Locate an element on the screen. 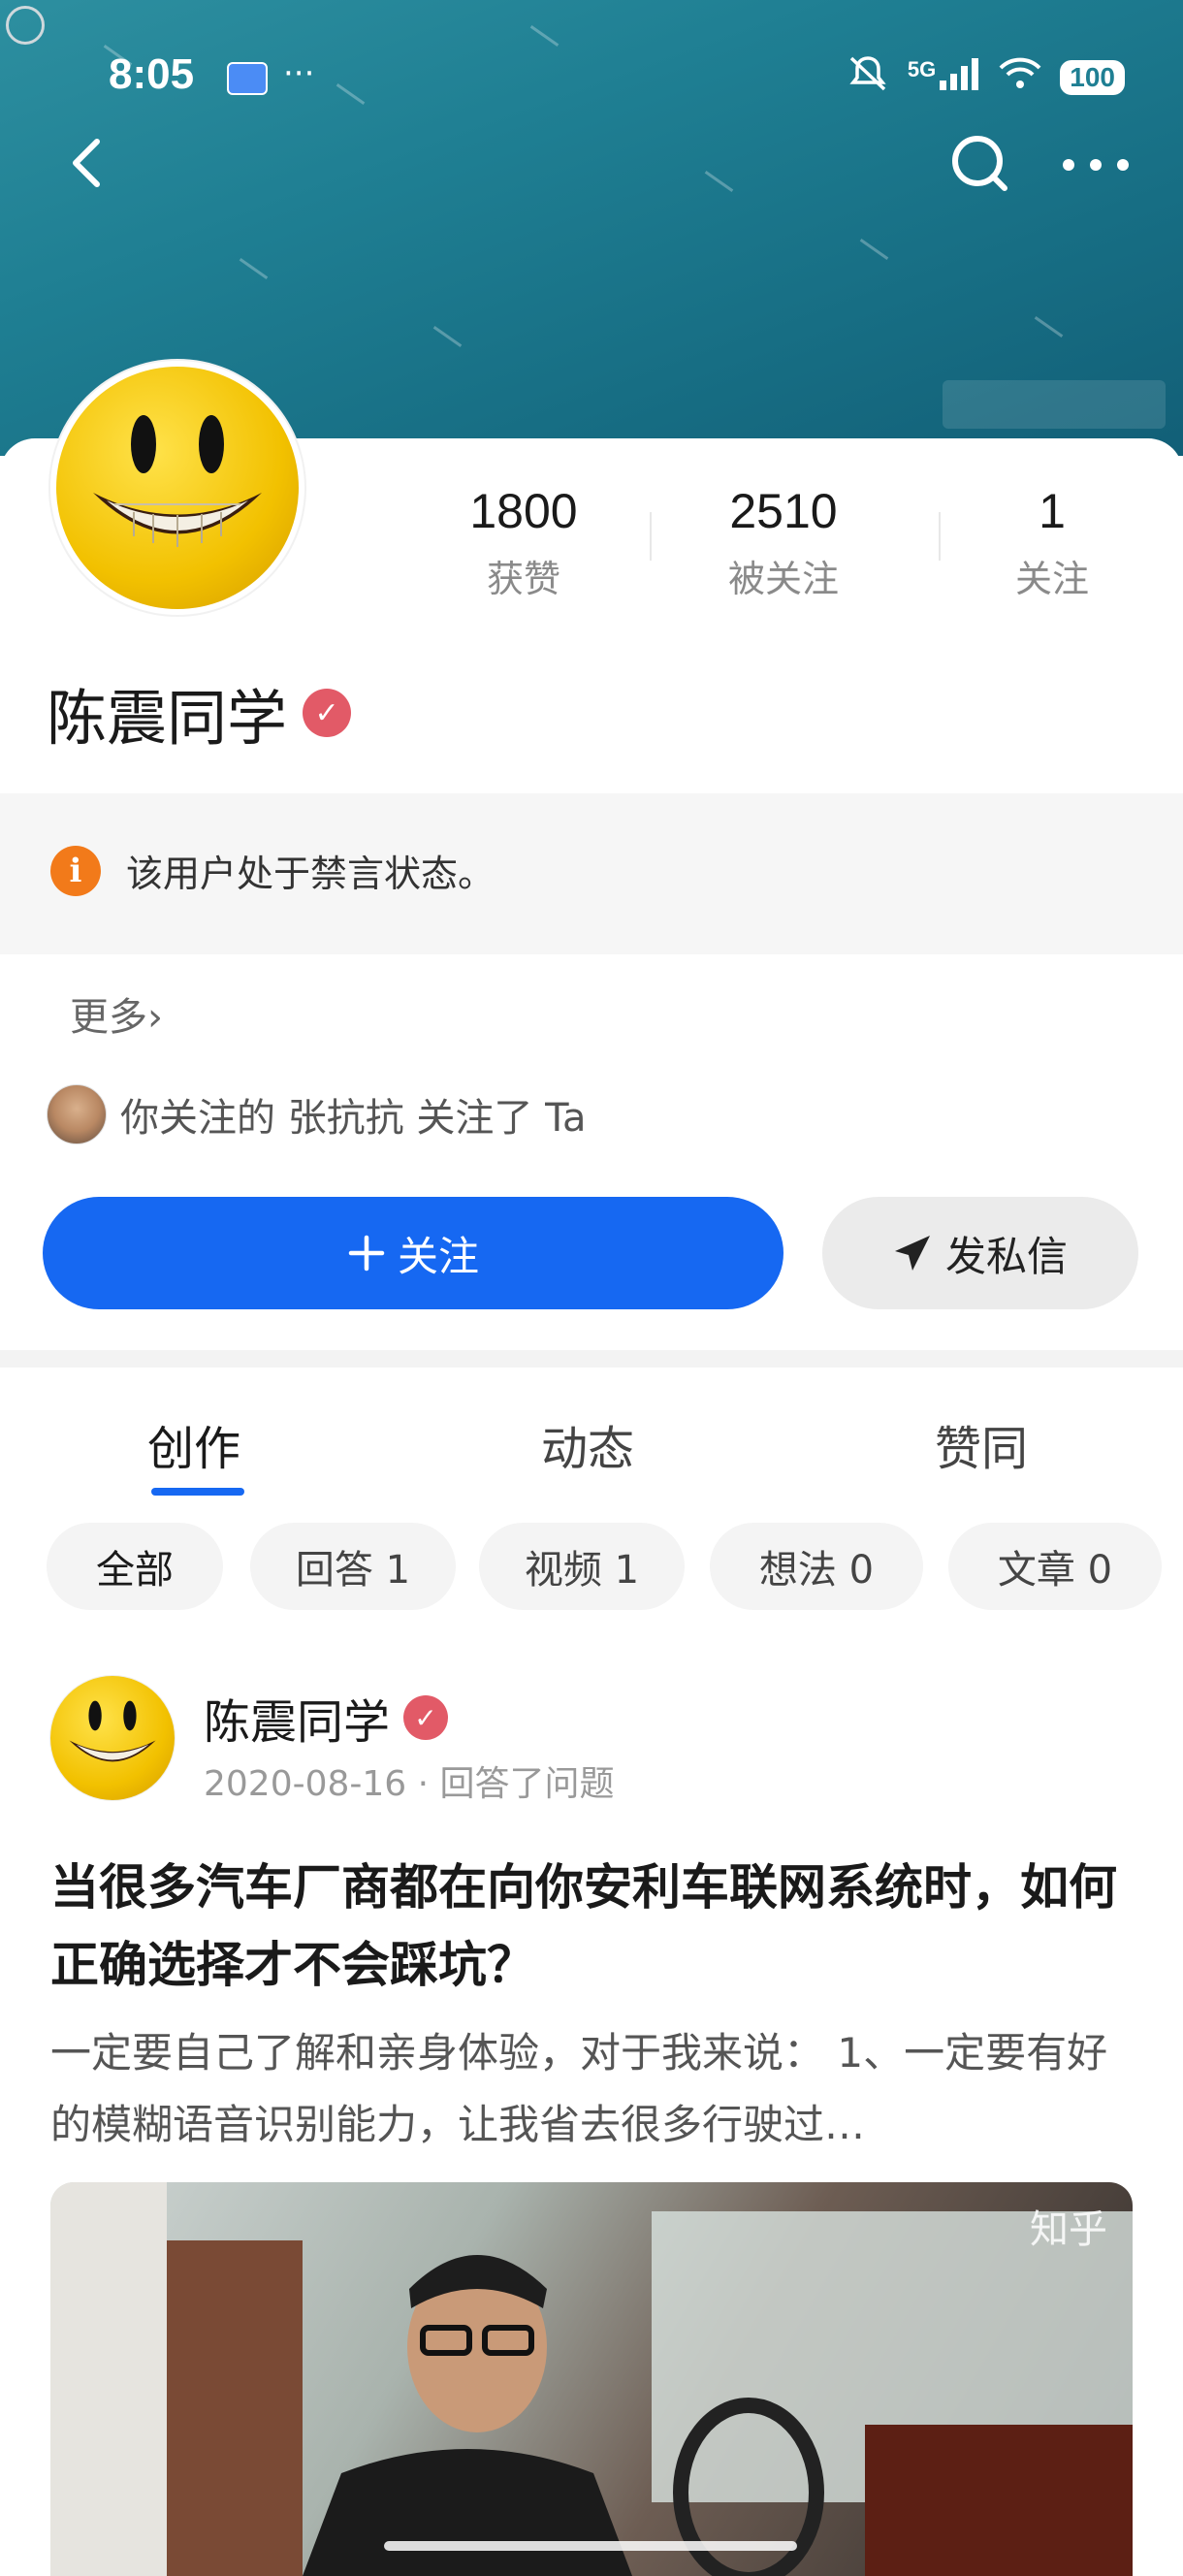 Image resolution: width=1183 pixels, height=2576 pixels. post-title: 当很多汽车厂商都在向你安利车联网系统时，如何正确选择才不会踩坑？ is located at coordinates (598, 1926).